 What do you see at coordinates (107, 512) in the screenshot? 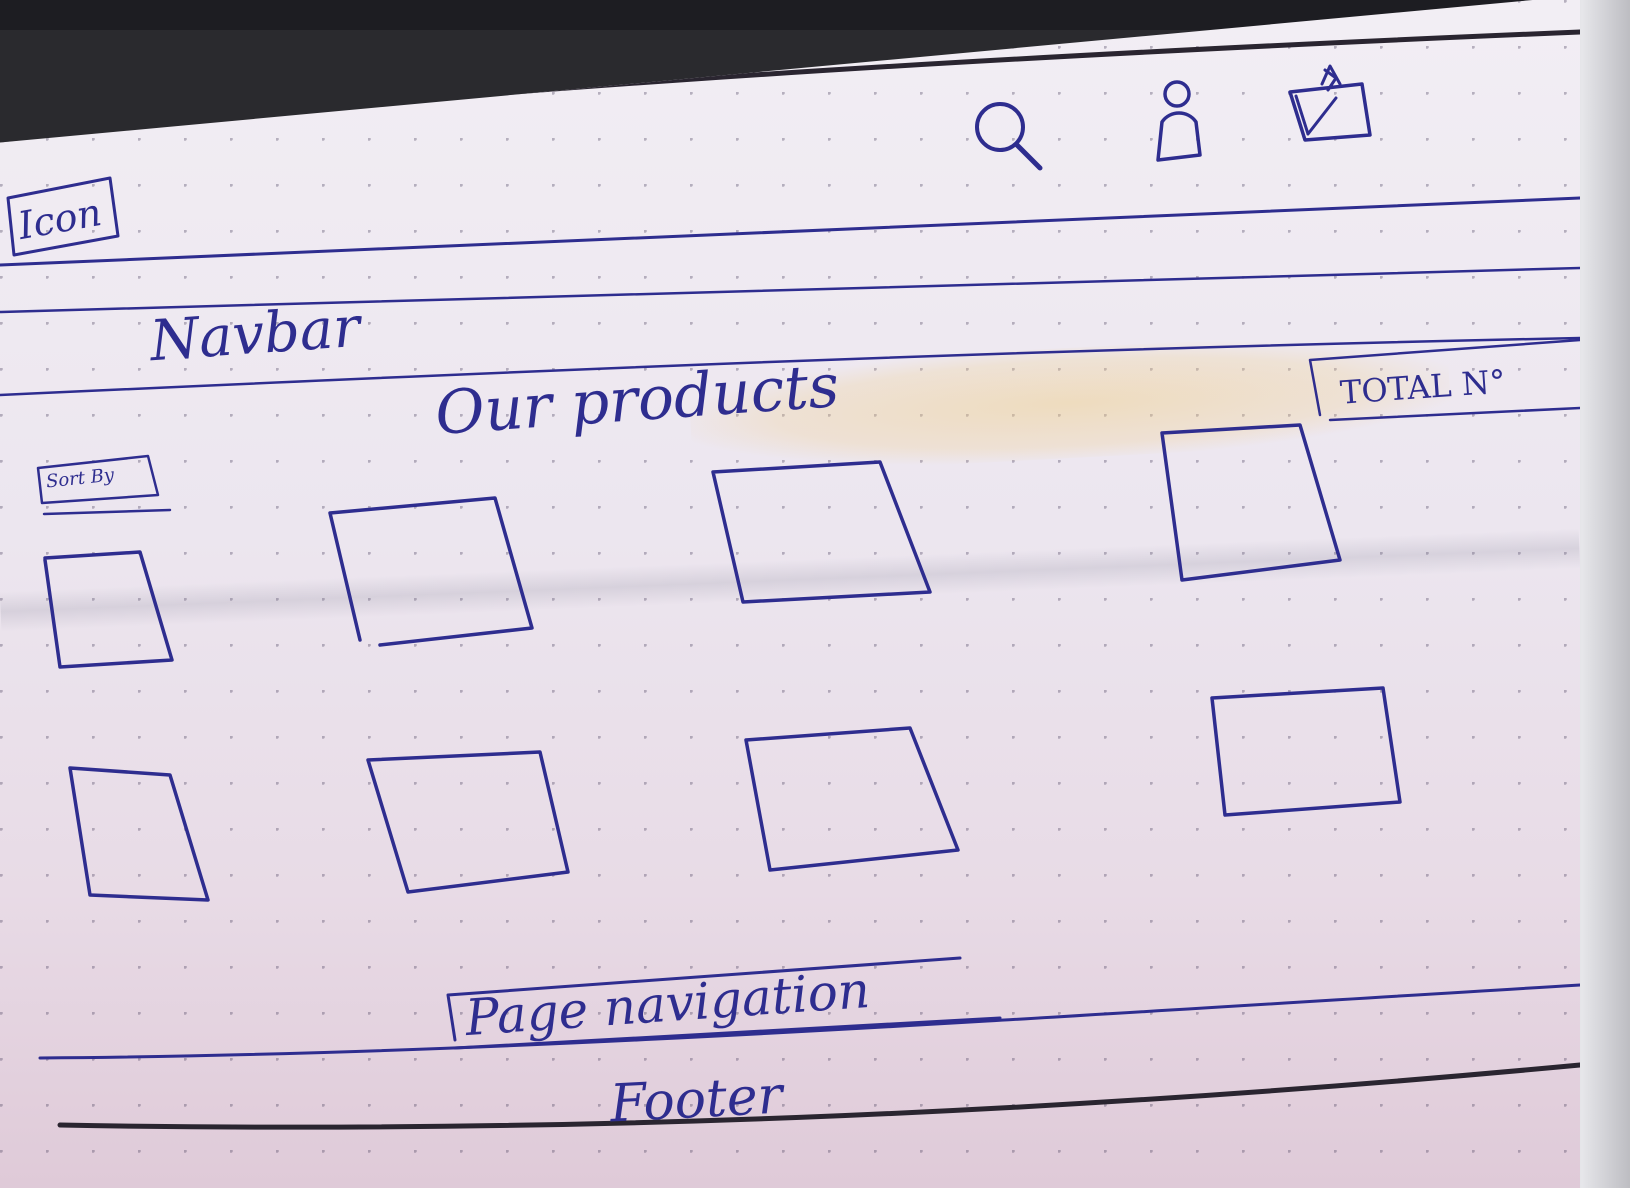
I see `sort-by-underline` at bounding box center [107, 512].